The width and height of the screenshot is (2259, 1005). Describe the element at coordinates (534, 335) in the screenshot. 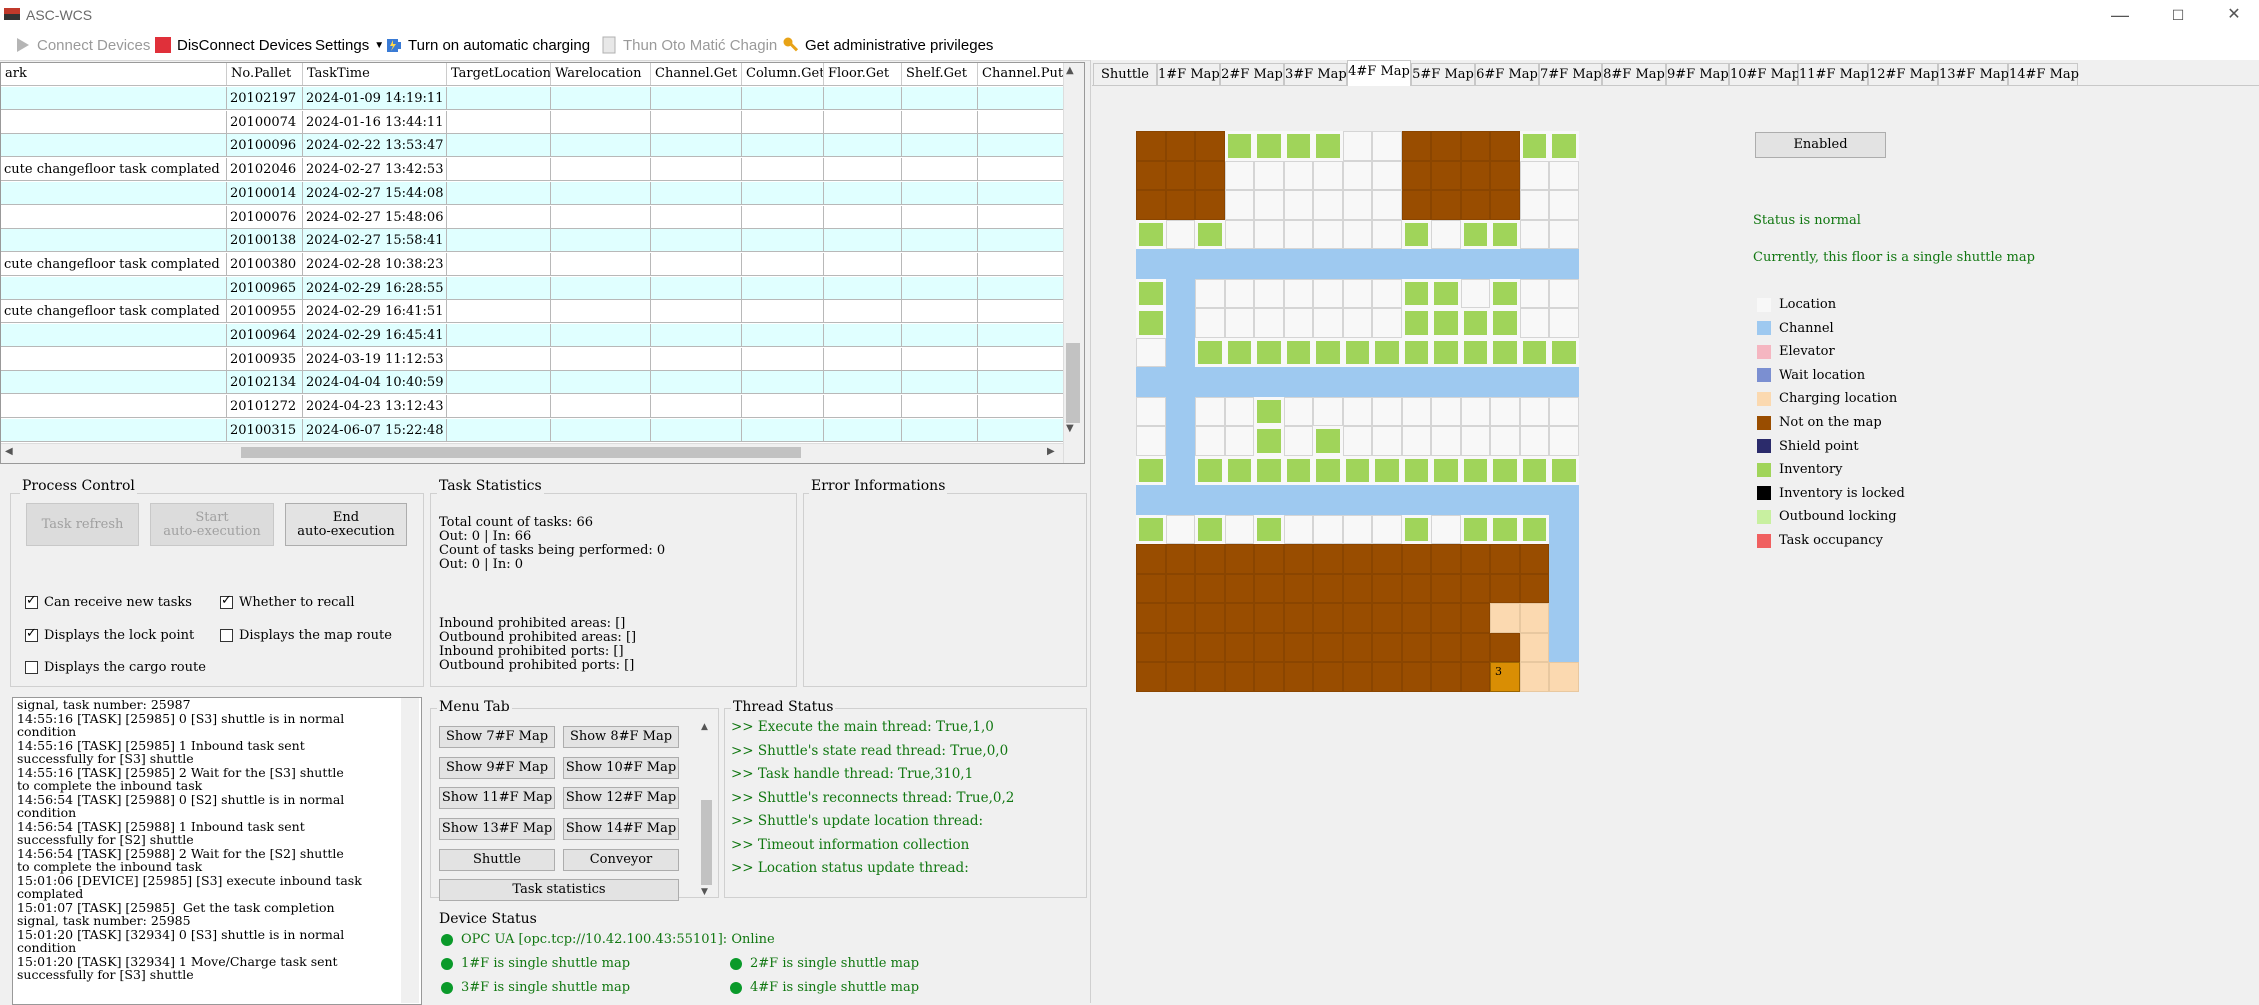

I see `table-row: 20100964 2024-02-29 16:45:41` at that location.